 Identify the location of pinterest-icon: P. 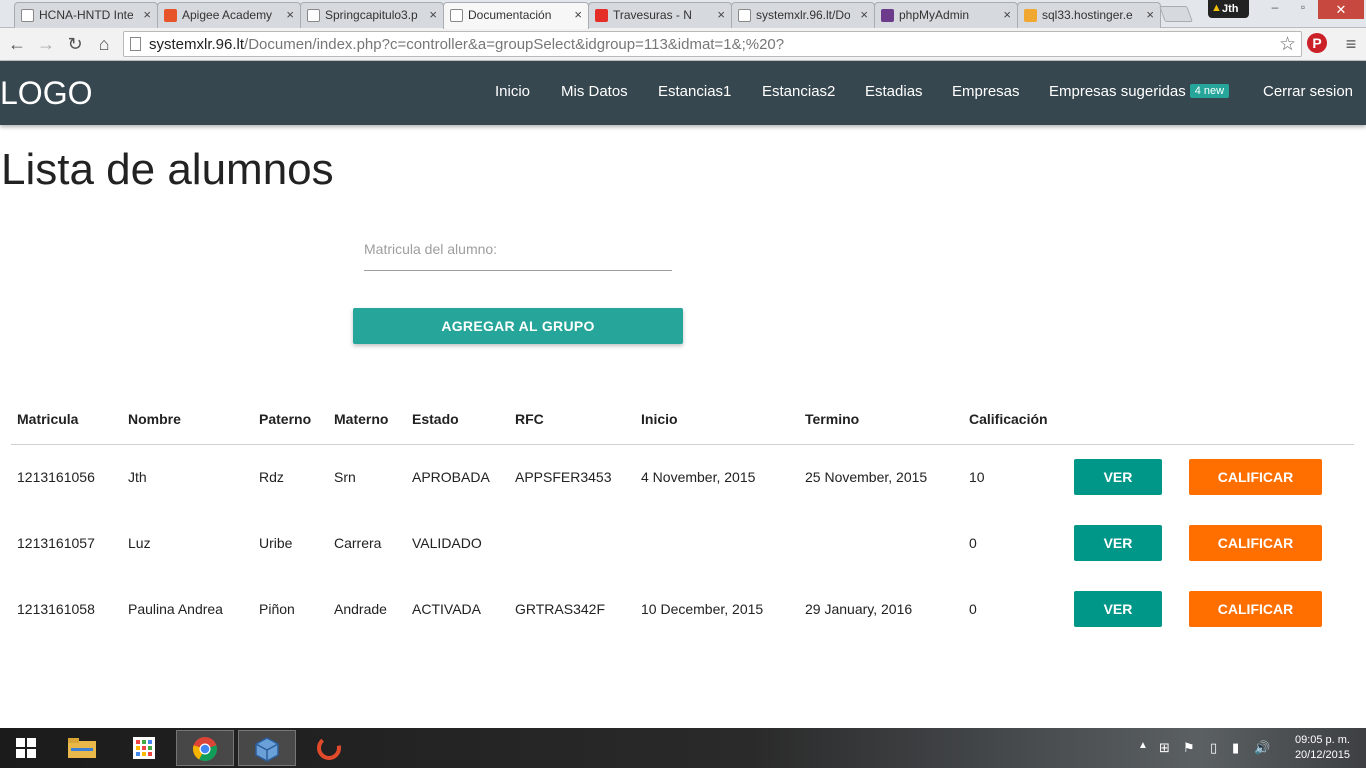
(1317, 43).